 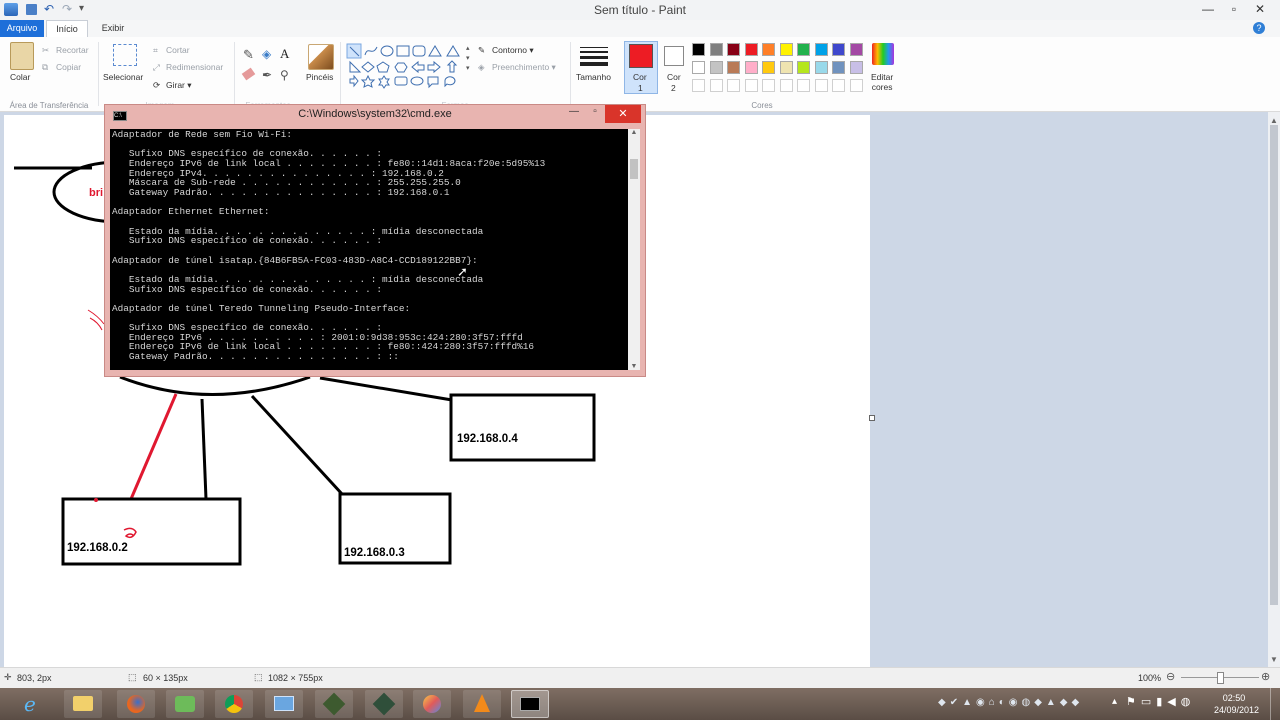 I want to click on edit-colors-button: Editar cores, so click(x=882, y=82).